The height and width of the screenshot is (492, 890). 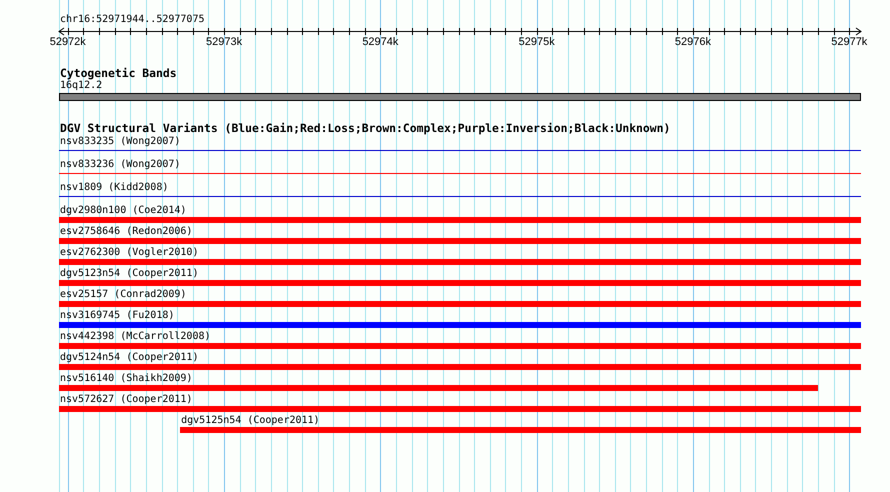 What do you see at coordinates (125, 378) in the screenshot?
I see `variant-label: nsv516140 (Shaikh2009)` at bounding box center [125, 378].